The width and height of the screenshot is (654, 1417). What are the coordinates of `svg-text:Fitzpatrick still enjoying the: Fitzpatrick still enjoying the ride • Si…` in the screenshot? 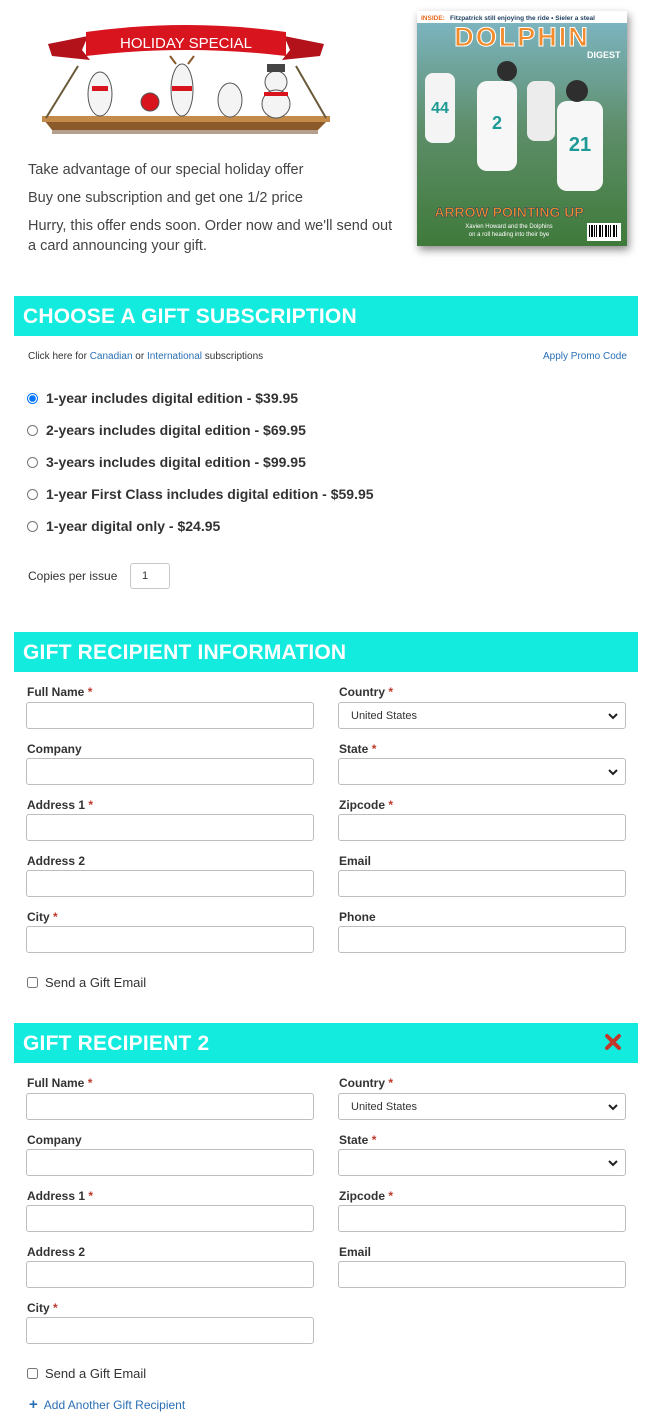 It's located at (522, 18).